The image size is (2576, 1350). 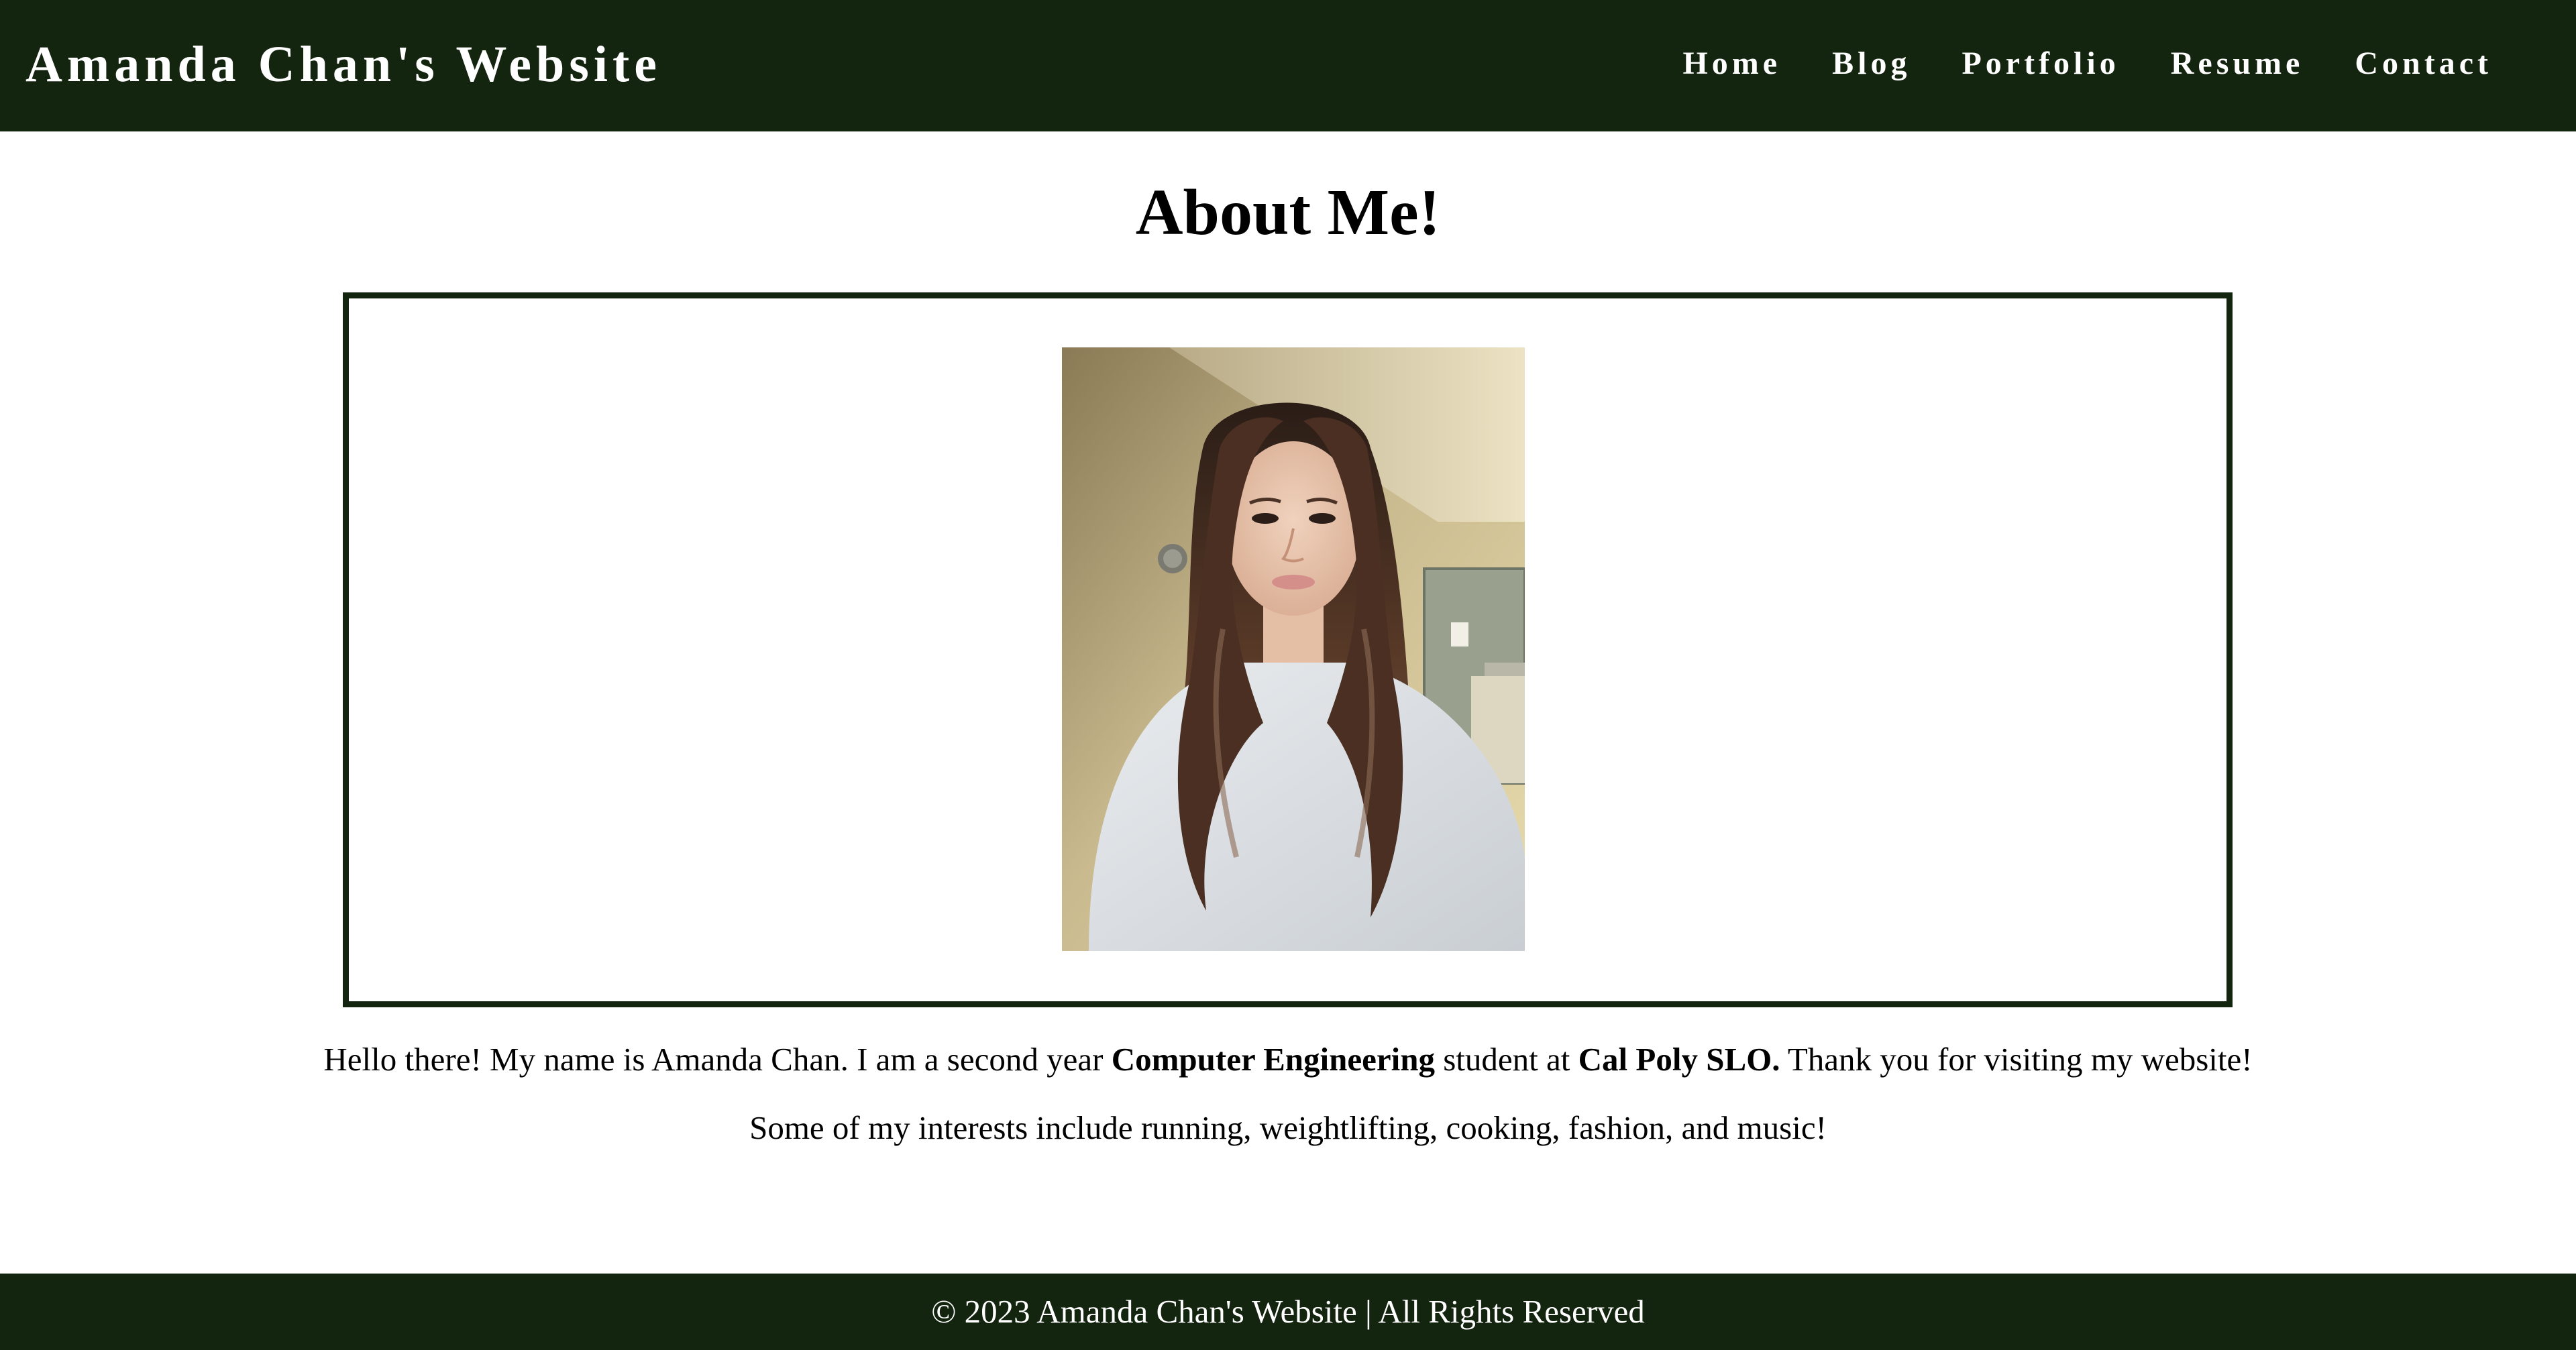 I want to click on nav-link-resume: Resume, so click(x=2237, y=63).